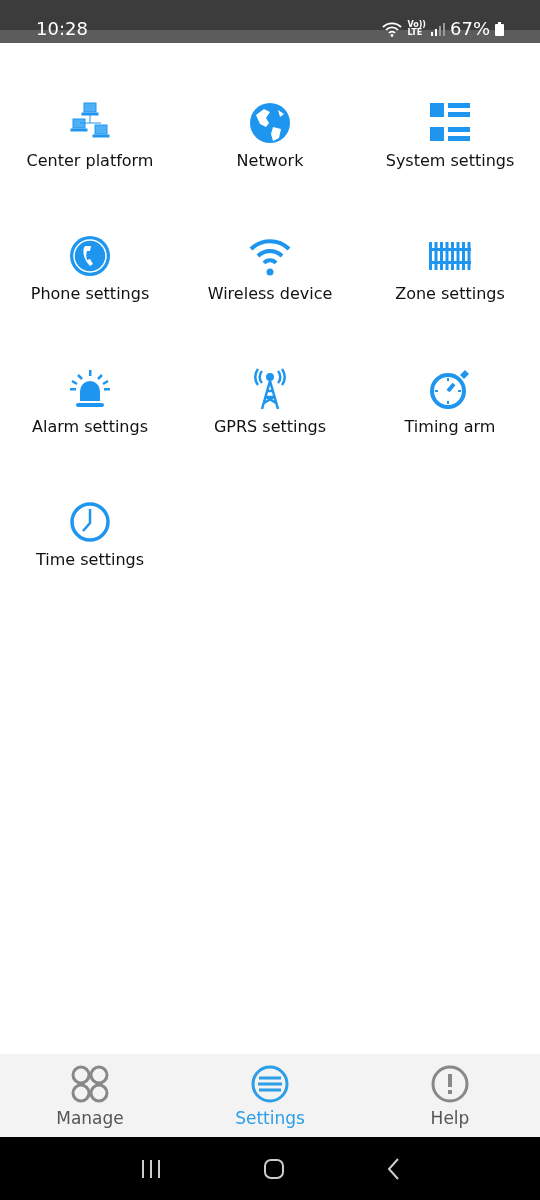 The image size is (540, 1200). What do you see at coordinates (450, 300) in the screenshot?
I see `menu-item: Zone settings` at bounding box center [450, 300].